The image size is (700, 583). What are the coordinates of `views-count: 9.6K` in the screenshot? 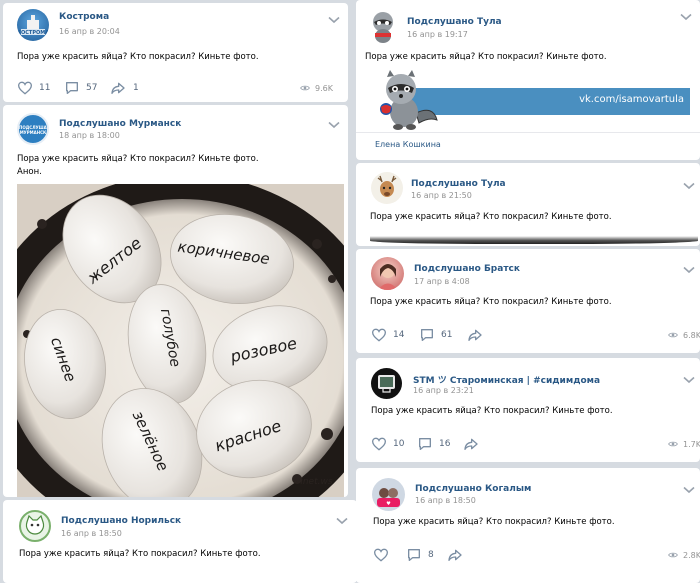 It's located at (324, 88).